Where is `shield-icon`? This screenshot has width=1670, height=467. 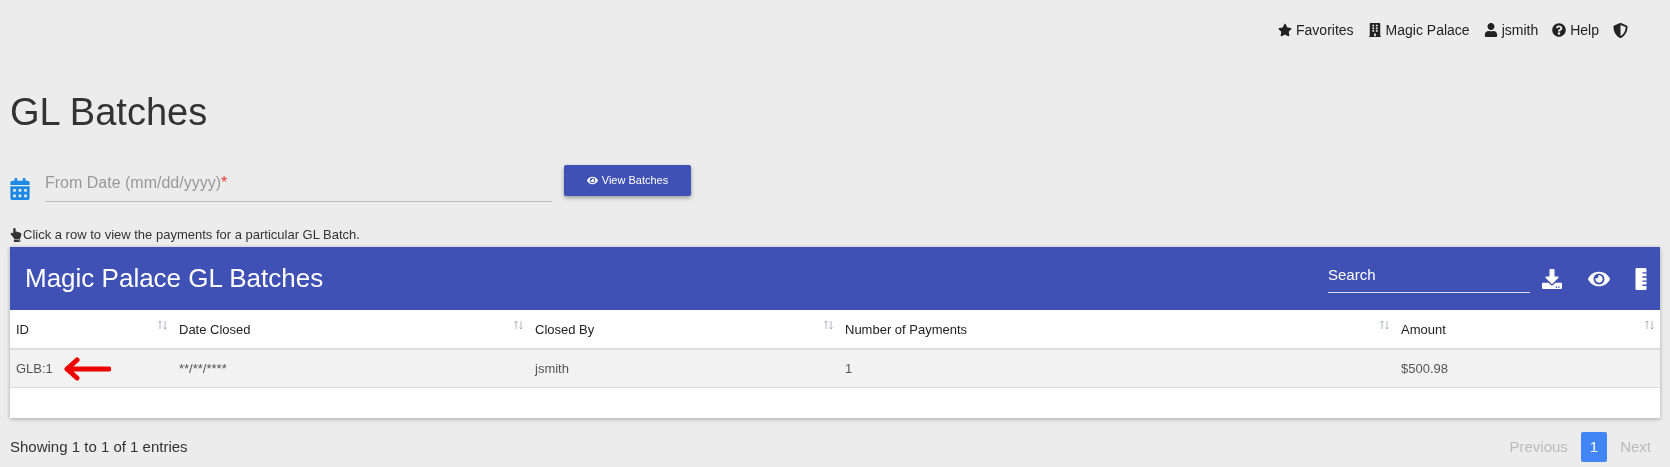
shield-icon is located at coordinates (1620, 30).